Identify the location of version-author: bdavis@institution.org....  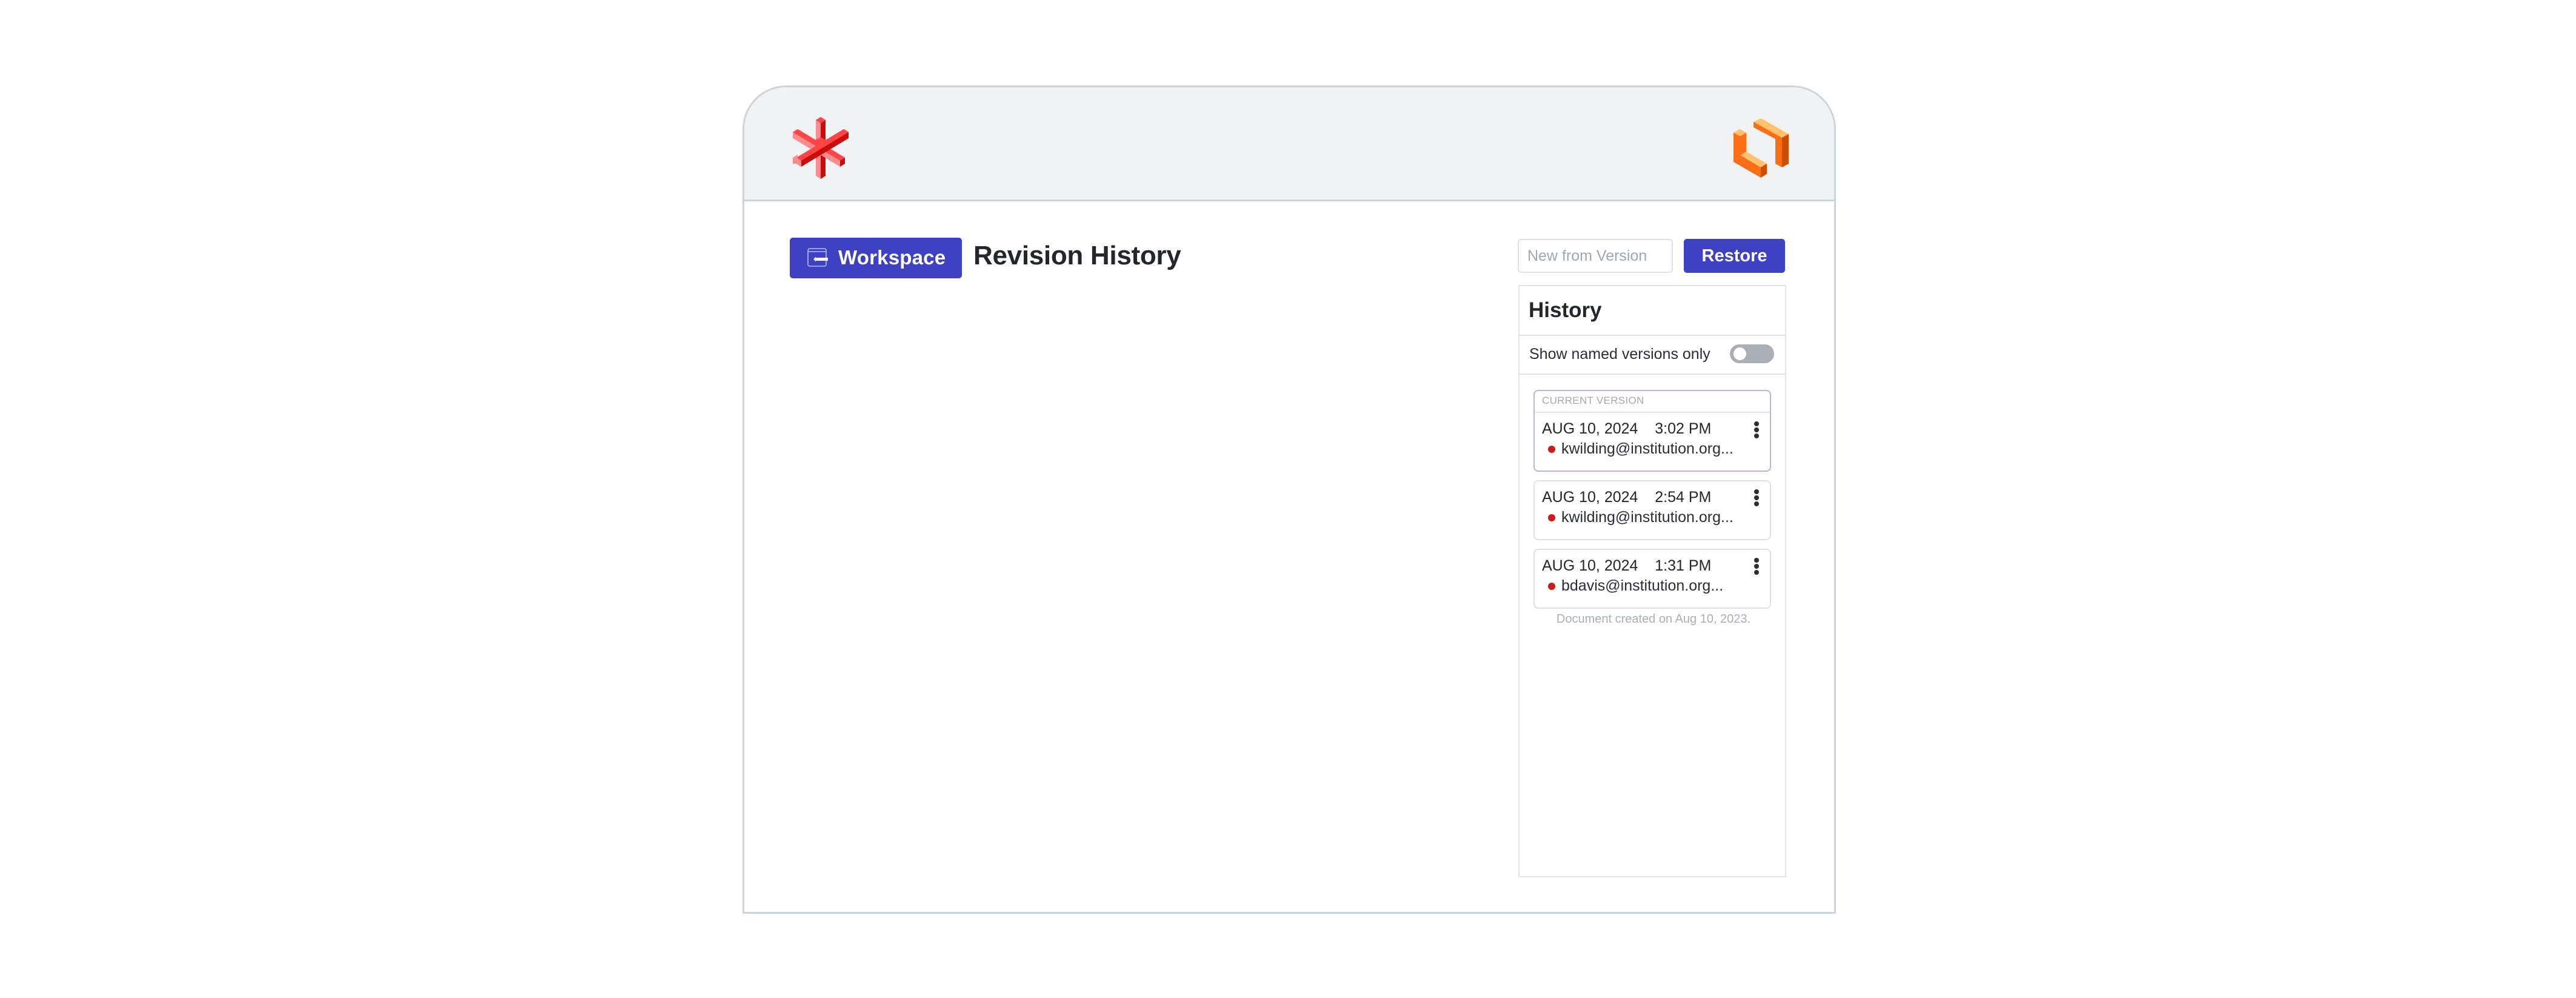
(1642, 585).